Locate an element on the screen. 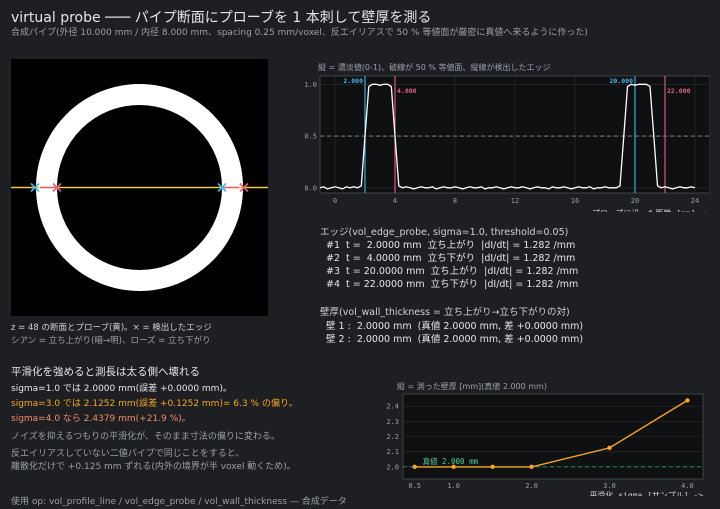 The image size is (720, 509). note-line: 反エイリアスしていない二値パイプで同じことをすると、 is located at coordinates (128, 454).